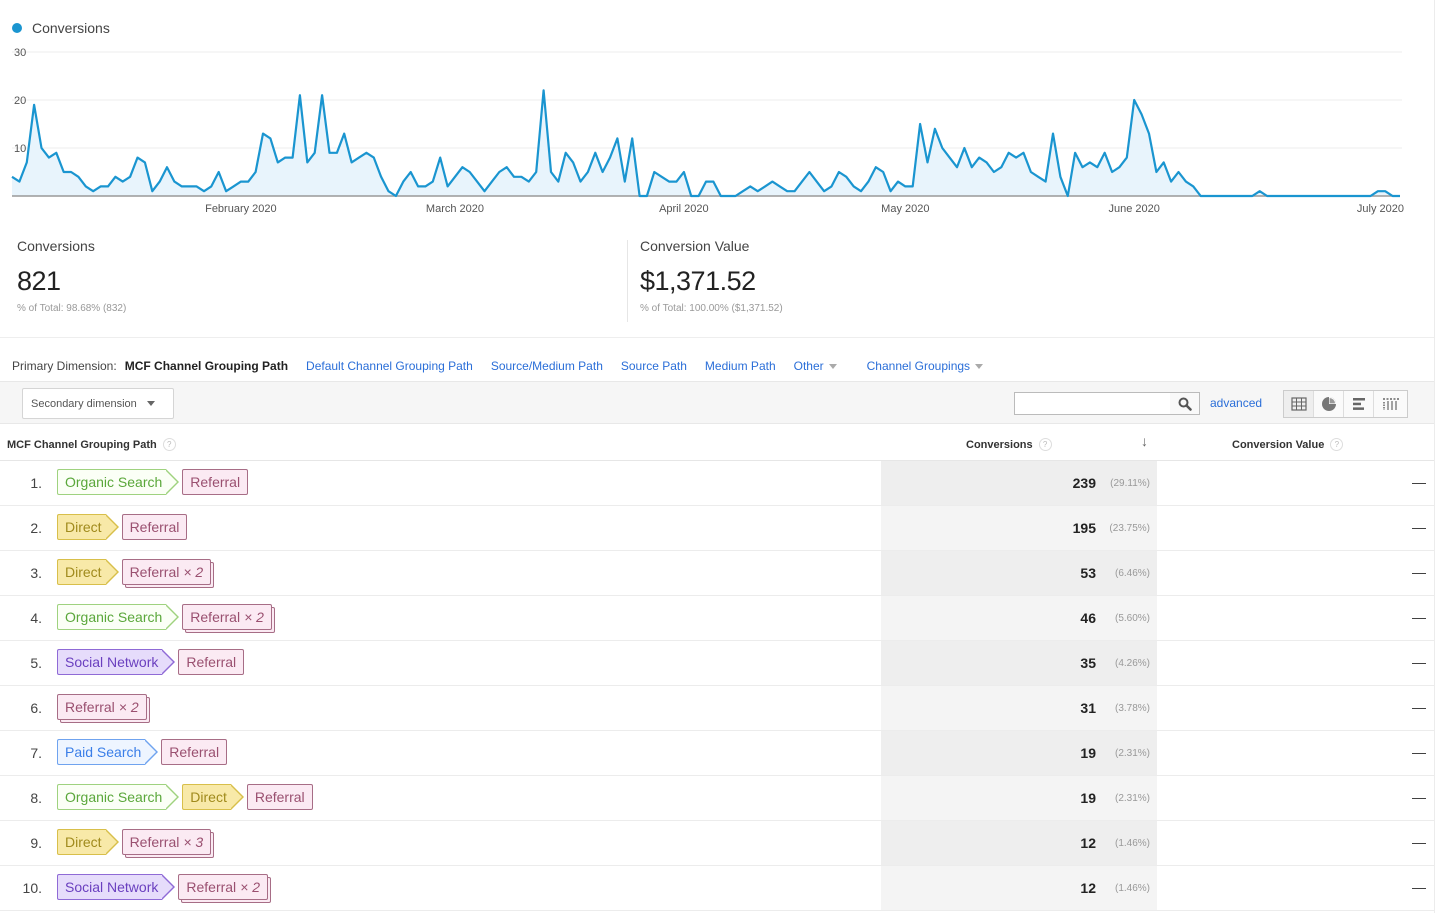 This screenshot has width=1450, height=913. I want to click on row-number: 9., so click(36, 843).